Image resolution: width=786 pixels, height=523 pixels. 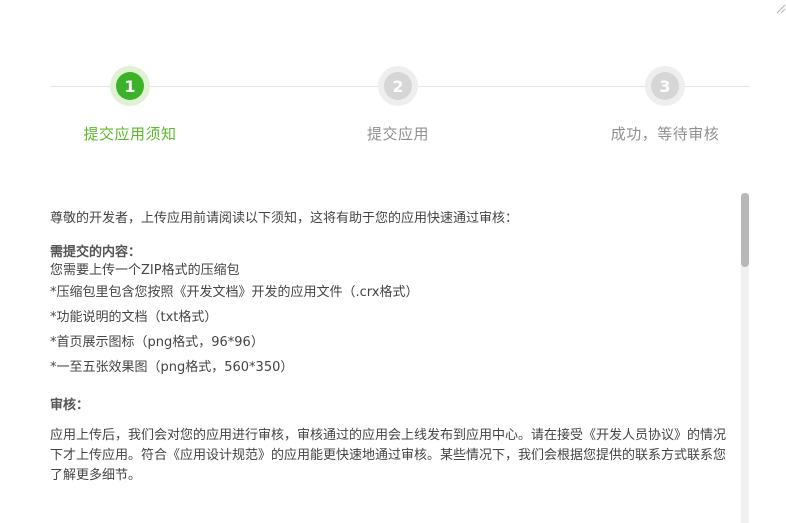 What do you see at coordinates (284, 218) in the screenshot?
I see `intro-text: 尊敬的开发者，上传应用前请阅读以下须知，这将有助于您的应用快速通过审核：` at bounding box center [284, 218].